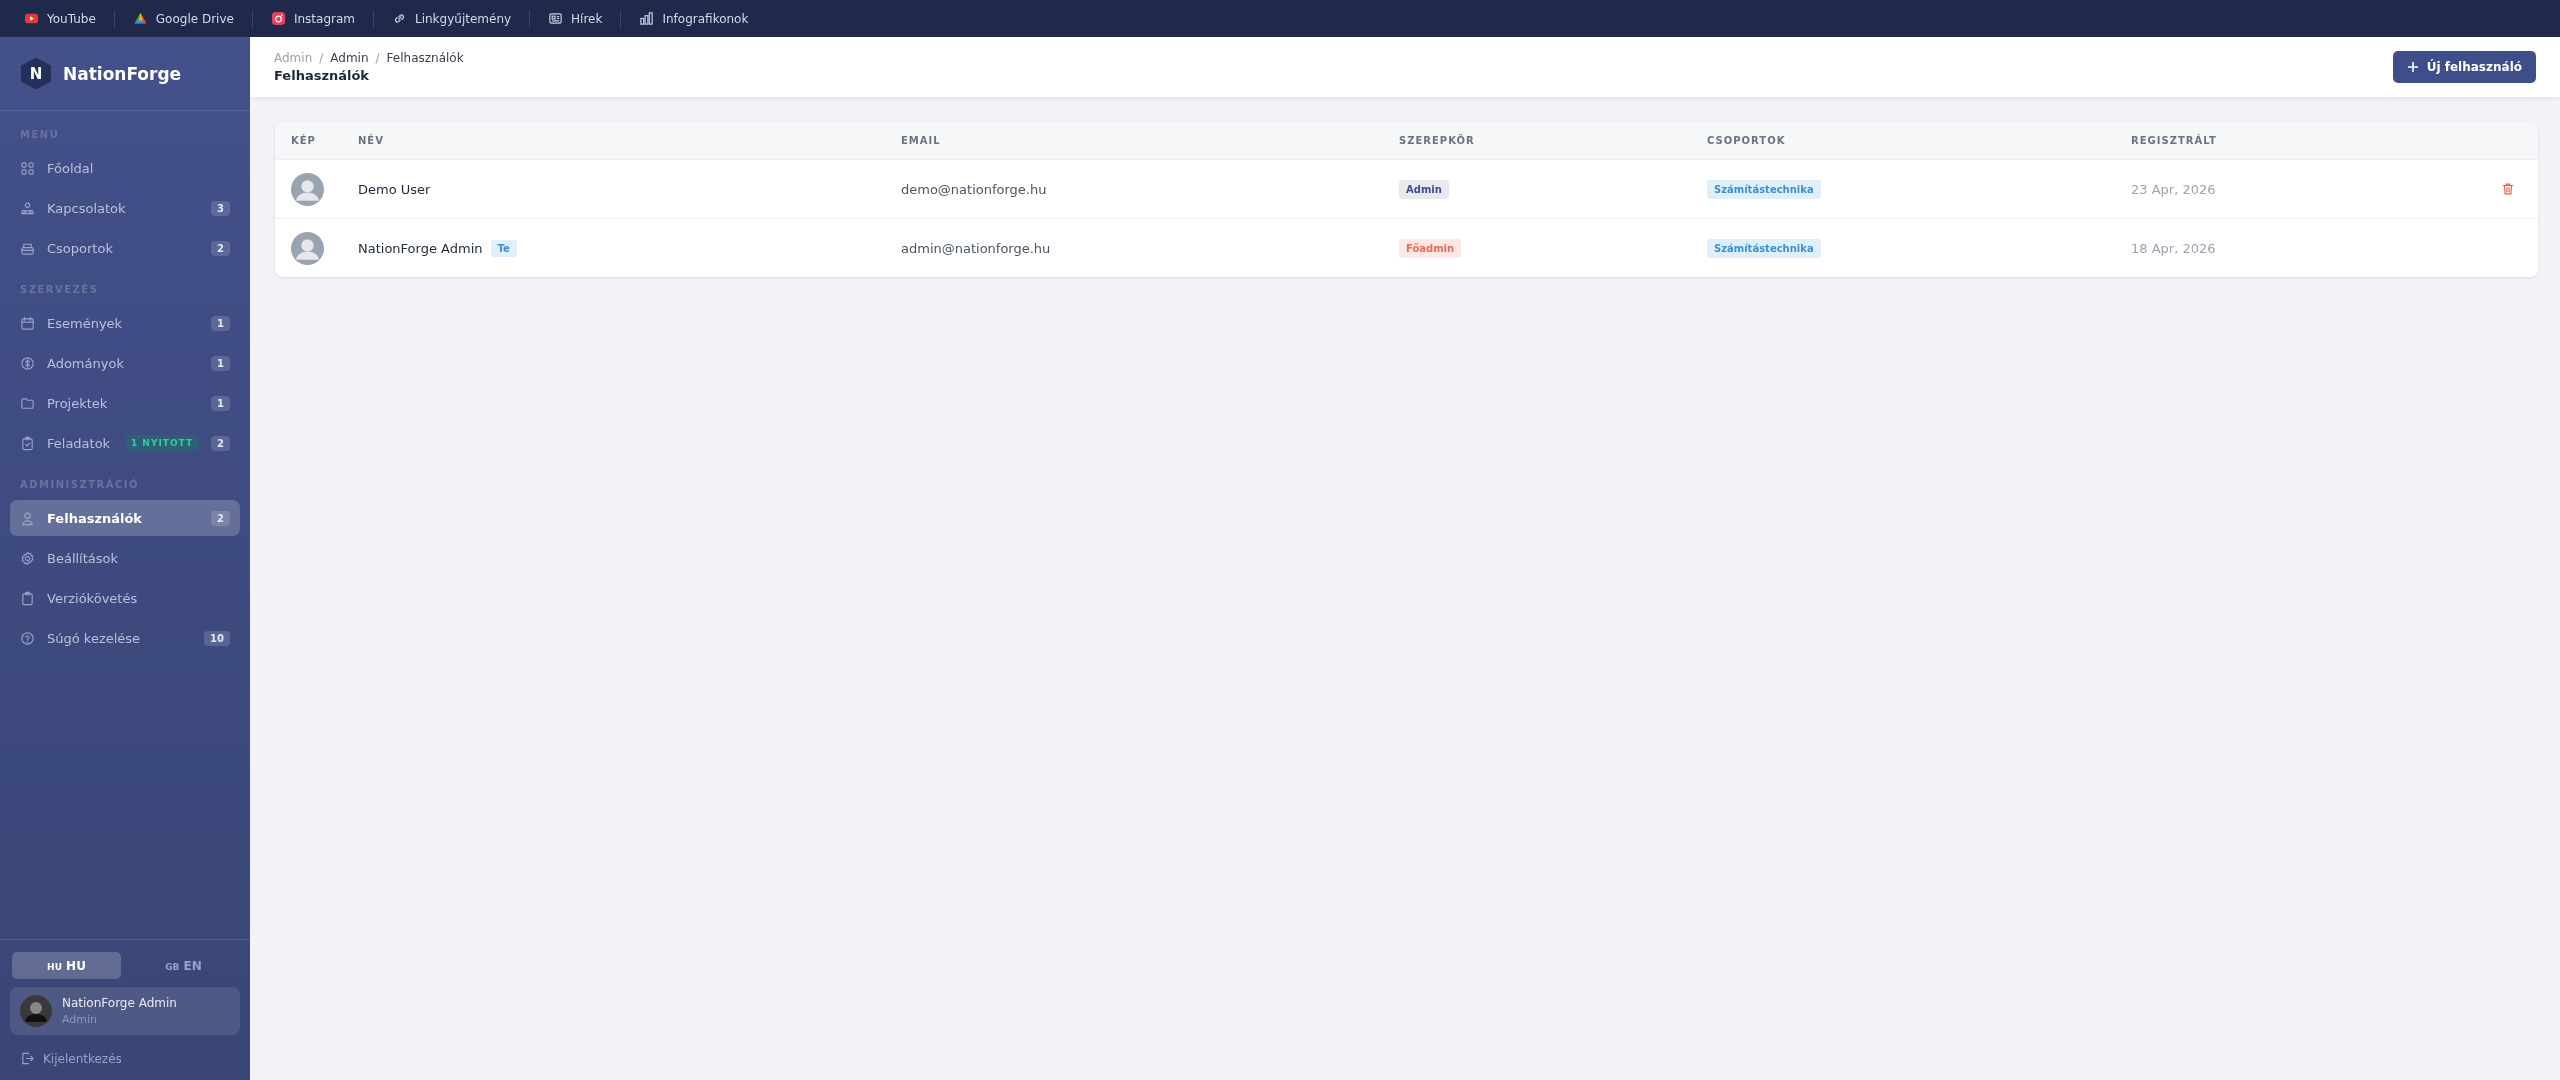 The image size is (2560, 1080). Describe the element at coordinates (125, 323) in the screenshot. I see `nav-item: Események 1` at that location.